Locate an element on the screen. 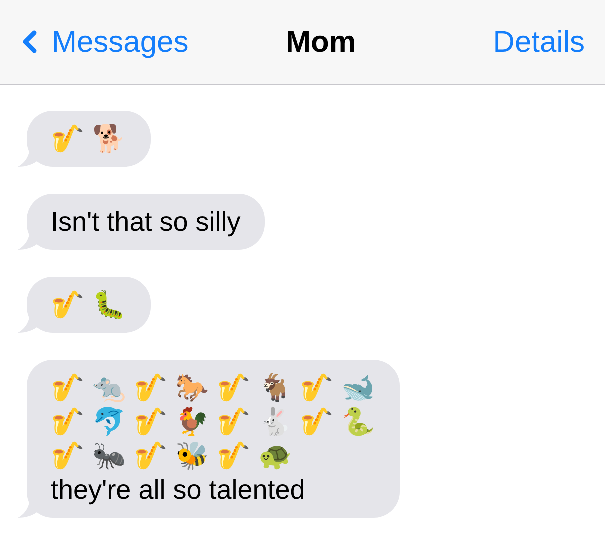 The height and width of the screenshot is (560, 605). message-bubble: 🎷 🐕 is located at coordinates (89, 139).